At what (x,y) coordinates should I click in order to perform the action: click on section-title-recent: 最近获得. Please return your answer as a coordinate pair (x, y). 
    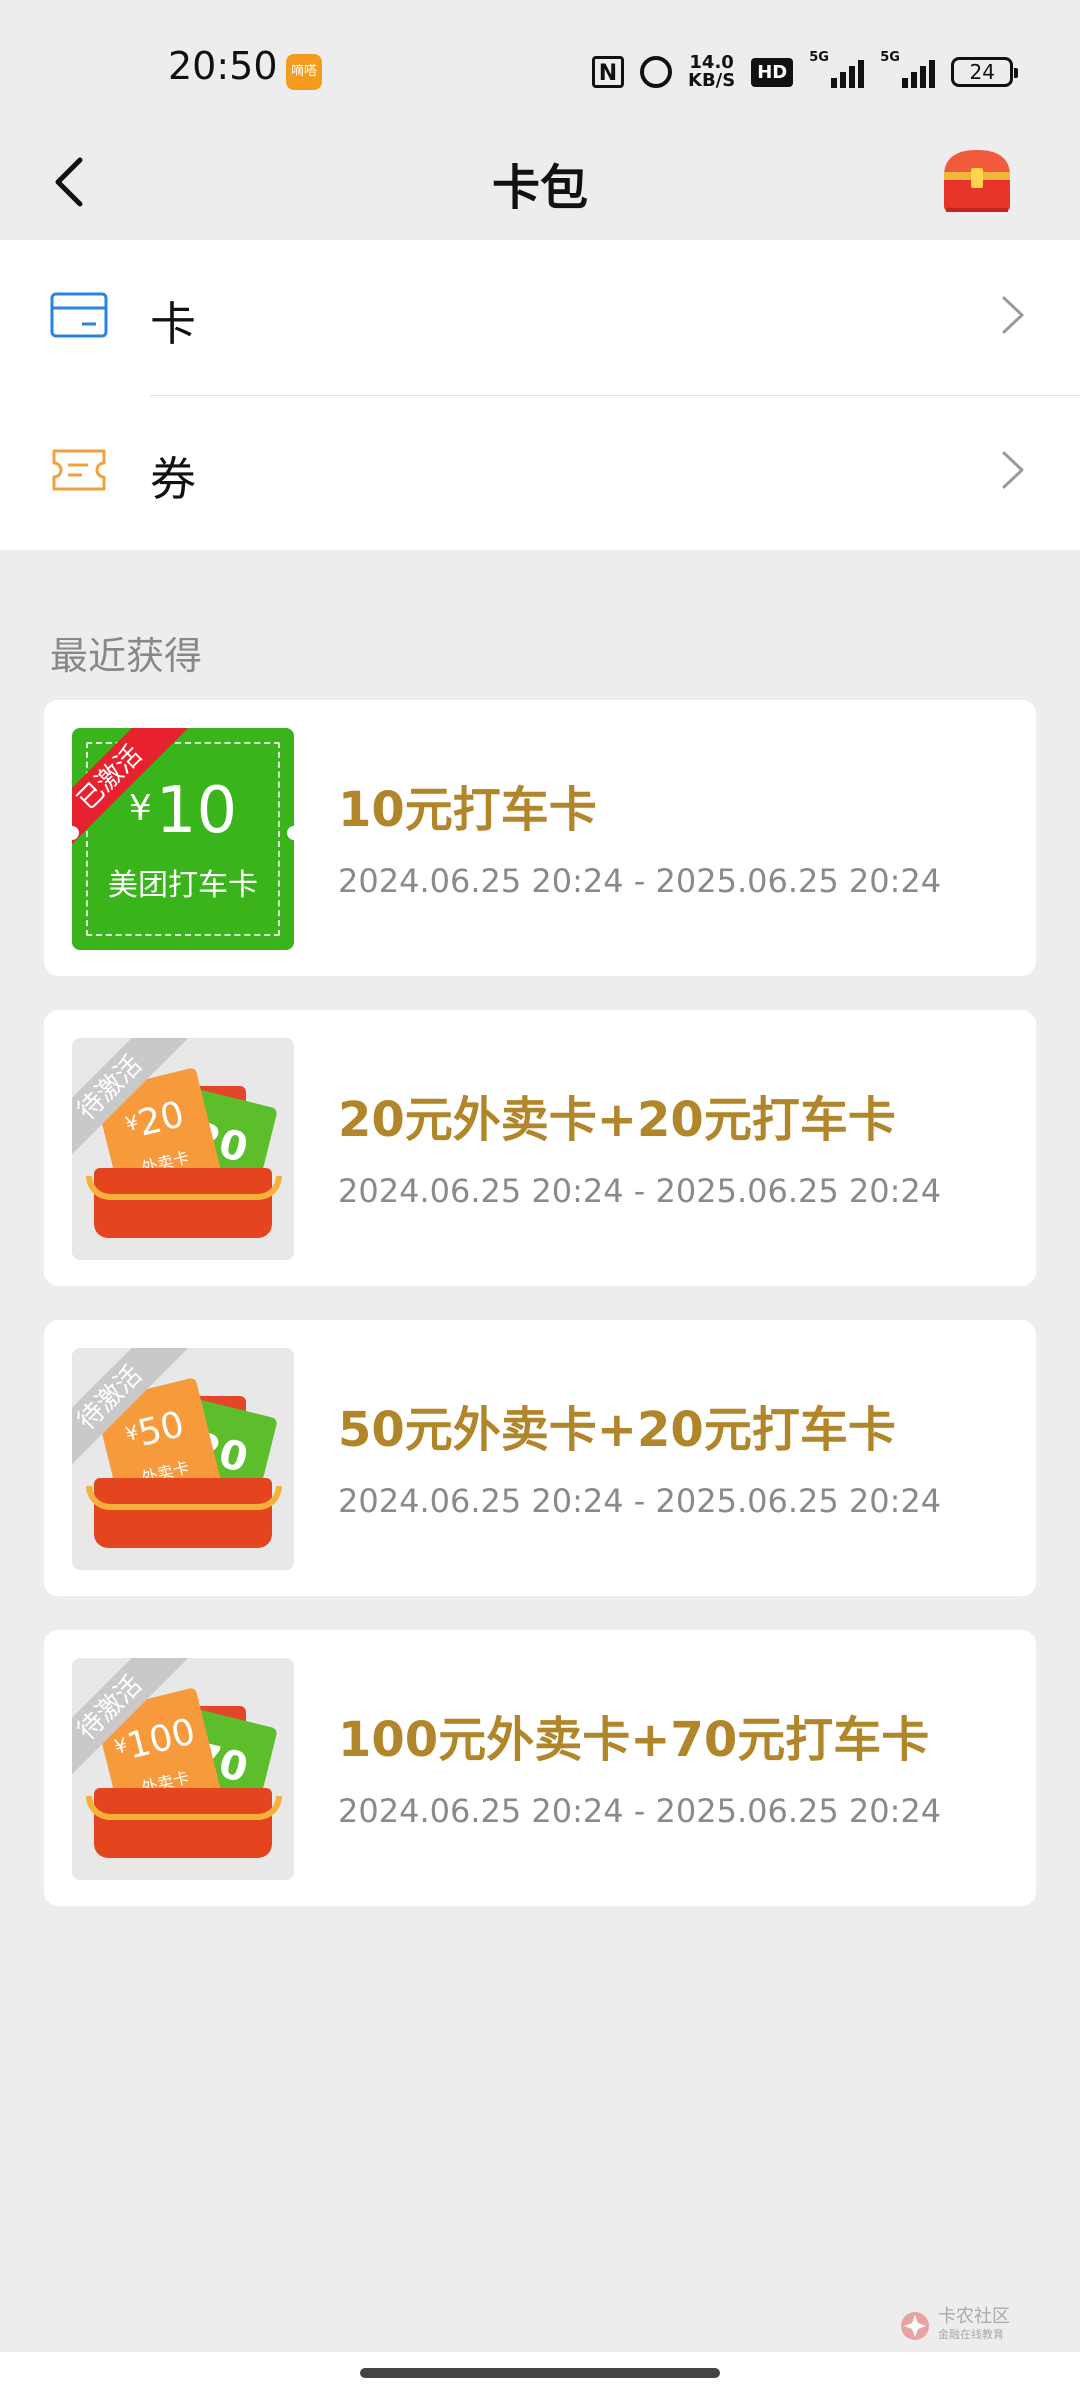
    Looking at the image, I should click on (126, 656).